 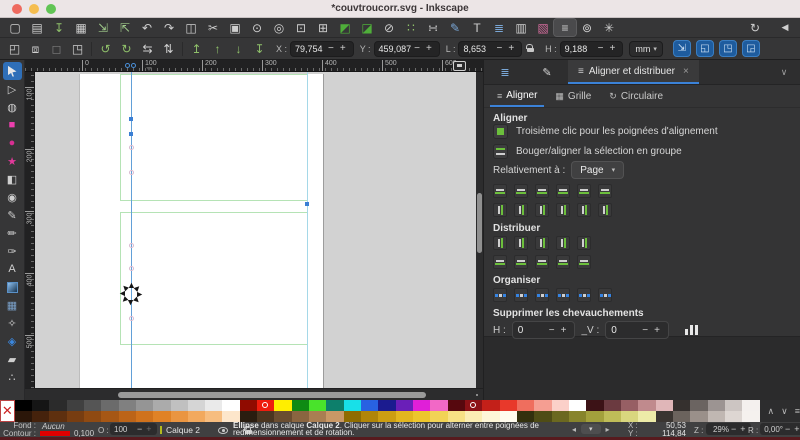 What do you see at coordinates (214, 278) in the screenshot?
I see `object-outline` at bounding box center [214, 278].